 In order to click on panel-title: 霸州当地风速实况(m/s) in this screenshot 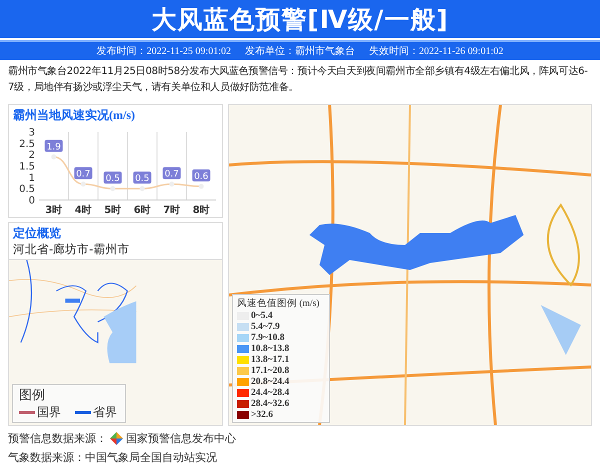, I will do `click(74, 115)`.